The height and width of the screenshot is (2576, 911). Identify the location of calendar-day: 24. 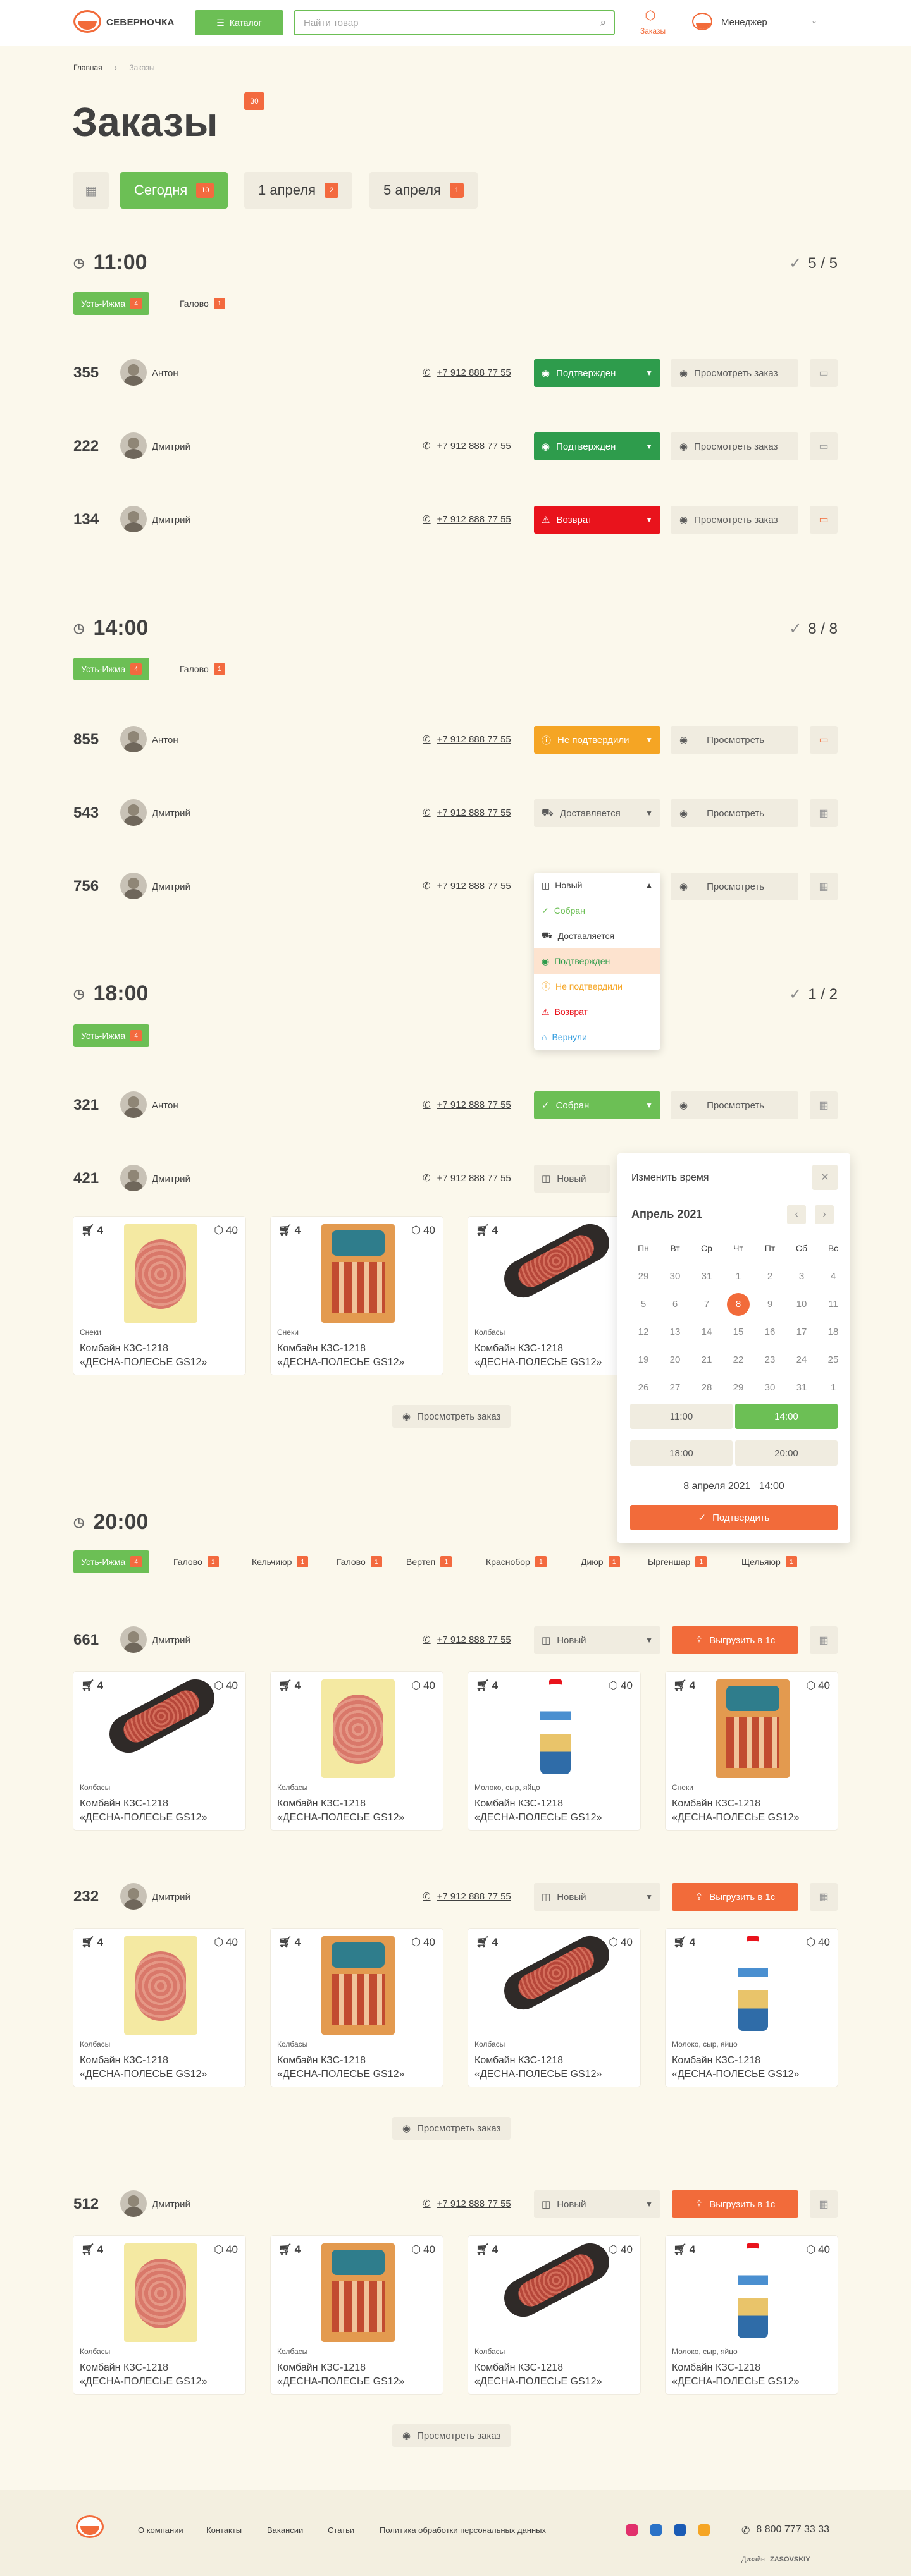
(801, 1359).